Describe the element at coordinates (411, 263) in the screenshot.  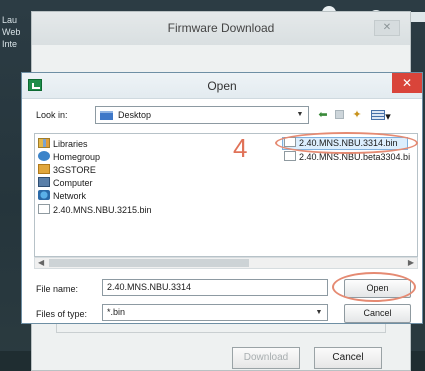
I see `scroll-right-icon: ▶` at that location.